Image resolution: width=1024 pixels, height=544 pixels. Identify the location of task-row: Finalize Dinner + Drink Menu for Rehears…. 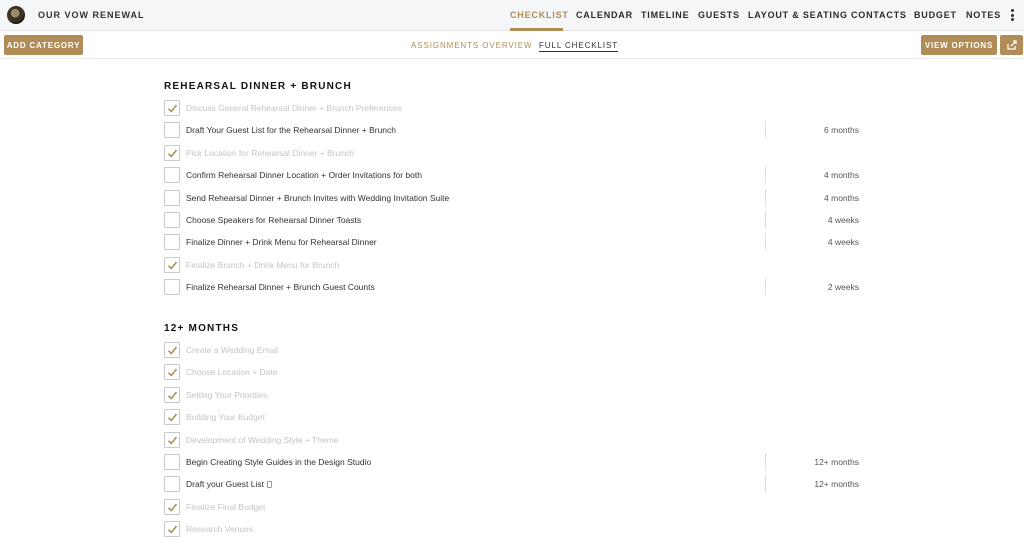
(514, 243).